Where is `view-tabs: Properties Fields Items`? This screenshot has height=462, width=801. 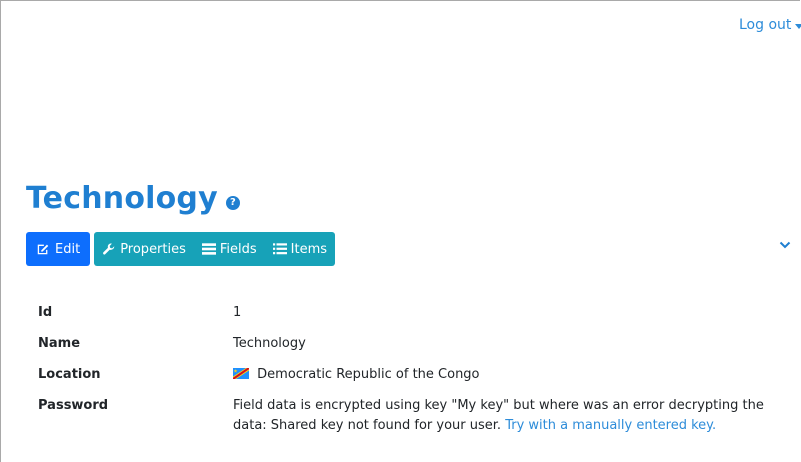 view-tabs: Properties Fields Items is located at coordinates (215, 249).